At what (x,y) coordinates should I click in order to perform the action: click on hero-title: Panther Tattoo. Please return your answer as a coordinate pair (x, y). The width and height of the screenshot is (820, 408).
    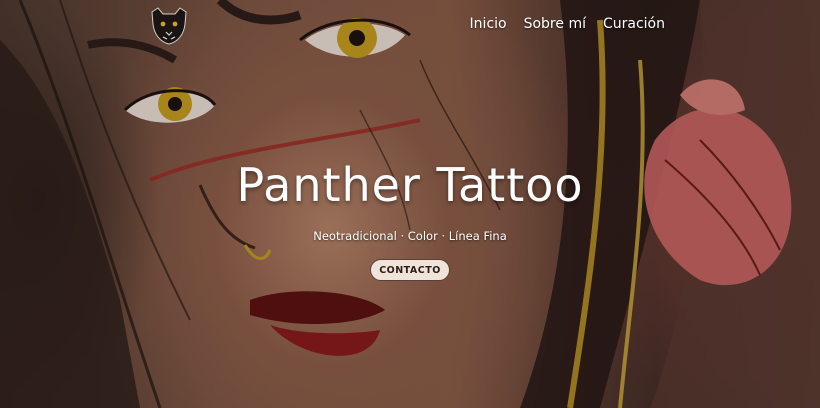
    Looking at the image, I should click on (410, 185).